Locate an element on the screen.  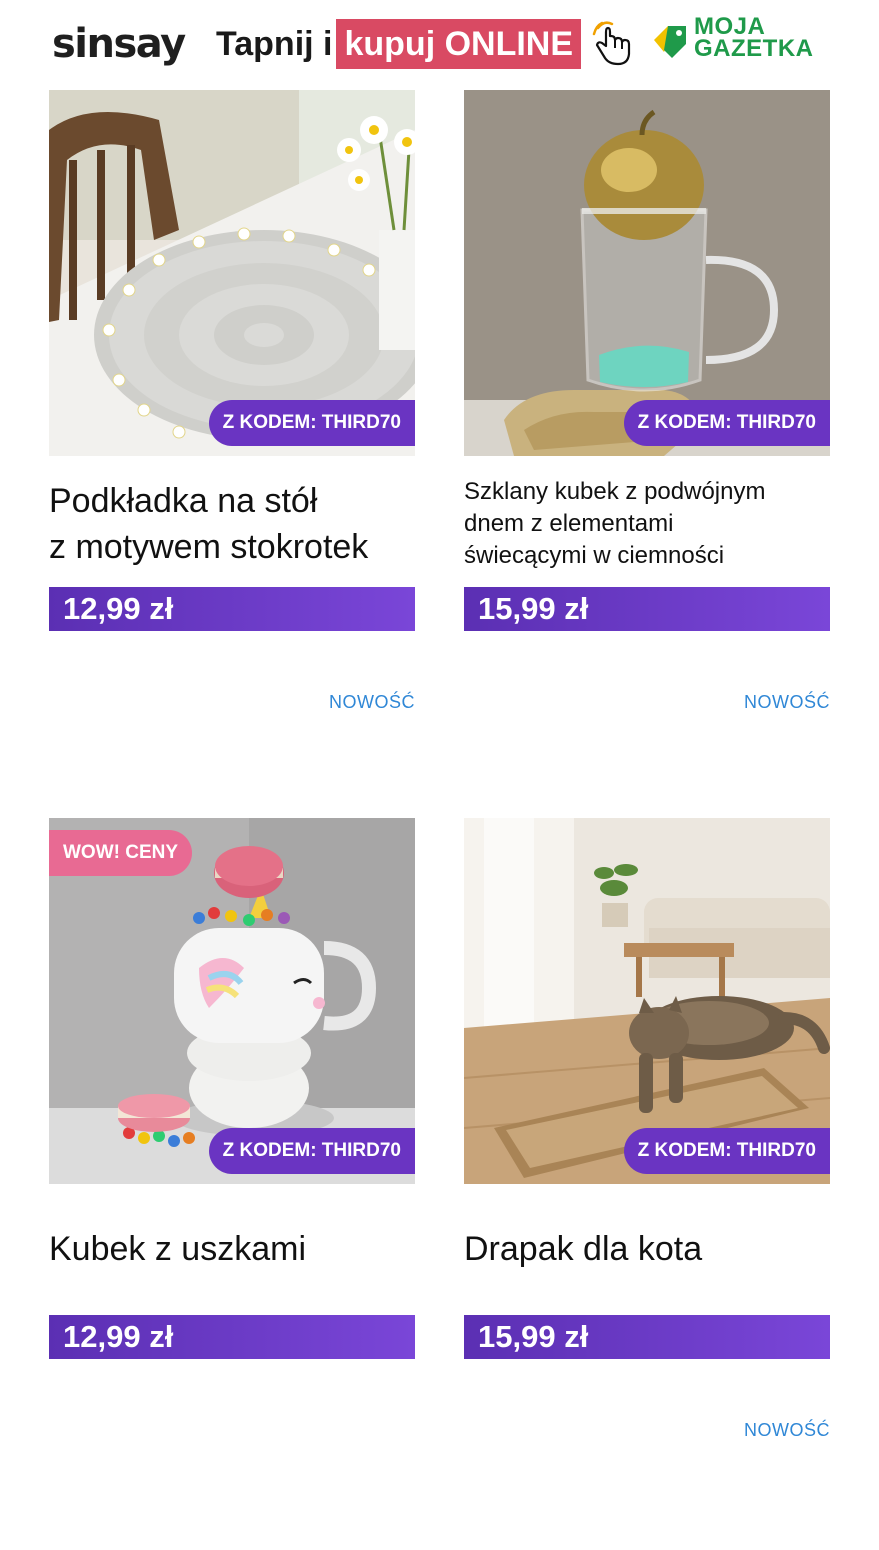
product-title: Kubek z uszkami is located at coordinates (239, 1249).